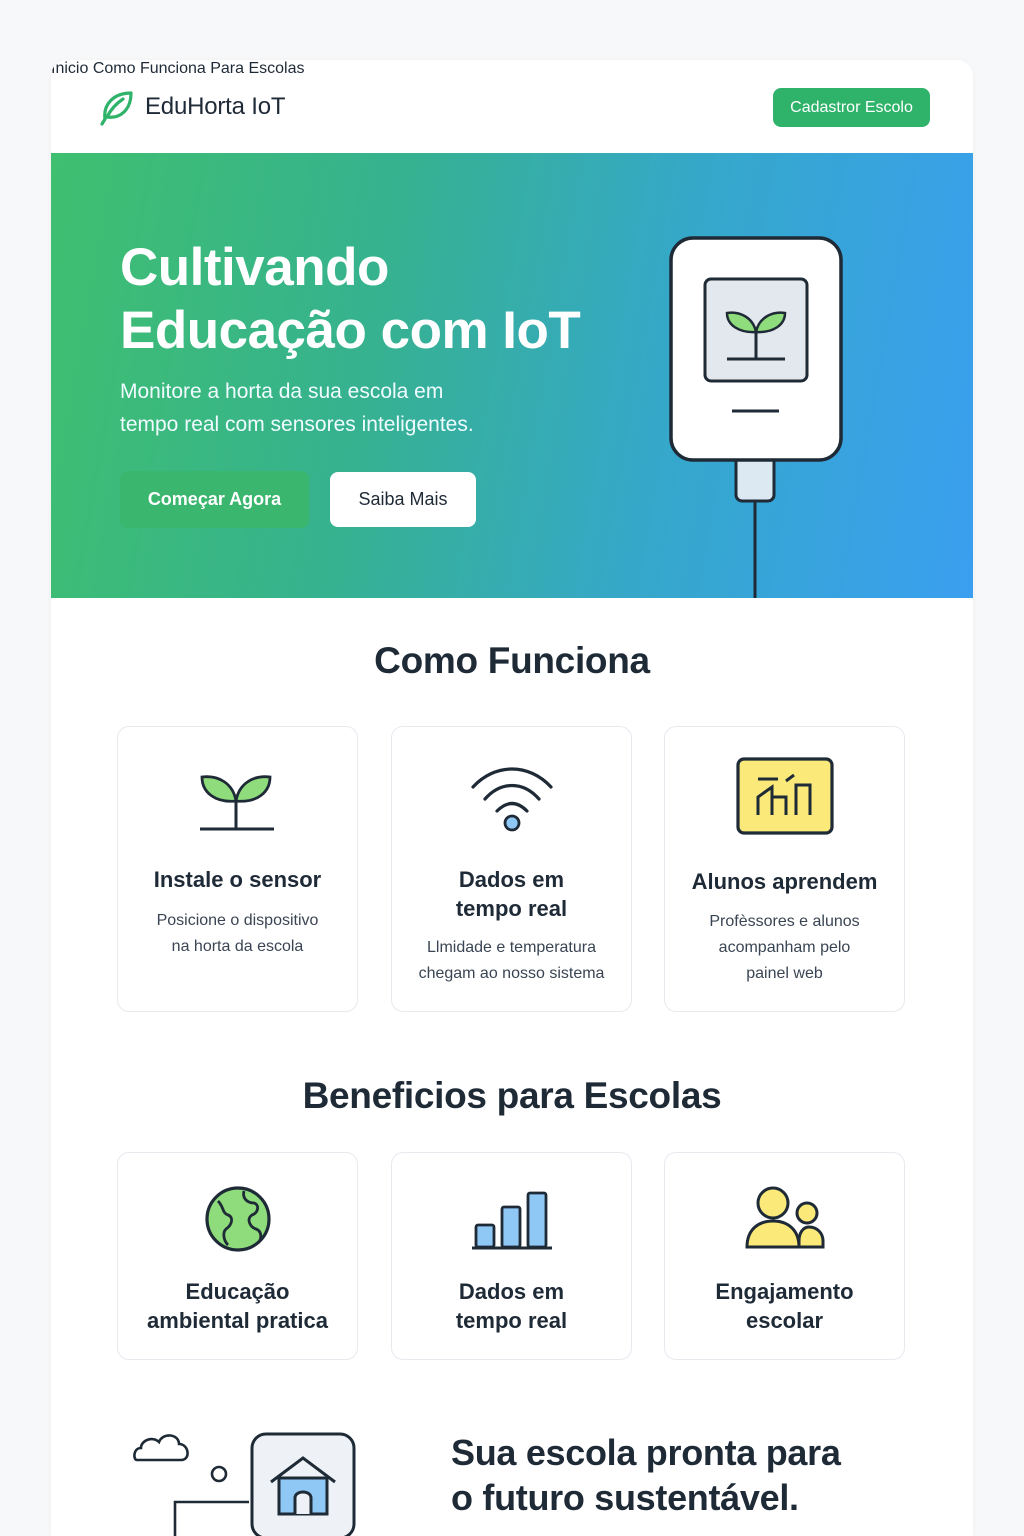 The image size is (1024, 1536). What do you see at coordinates (784, 881) in the screenshot?
I see `how-card-title: Alunos aprendem` at bounding box center [784, 881].